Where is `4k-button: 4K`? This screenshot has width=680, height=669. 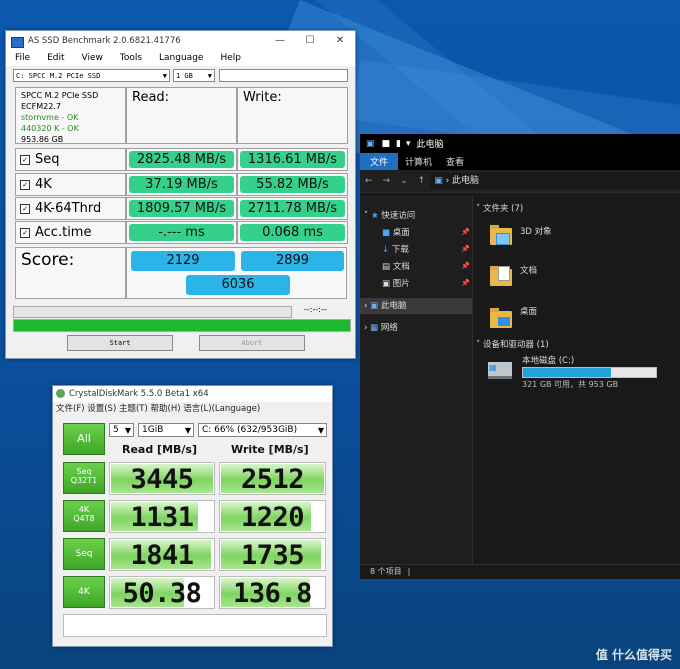 4k-button: 4K is located at coordinates (84, 592).